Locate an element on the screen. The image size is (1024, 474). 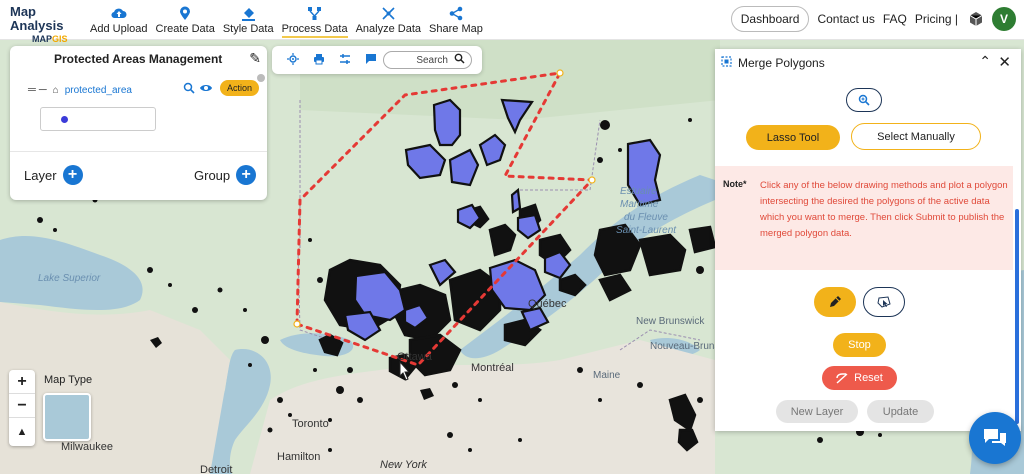
reset-label: Reset is located at coordinates (868, 378).